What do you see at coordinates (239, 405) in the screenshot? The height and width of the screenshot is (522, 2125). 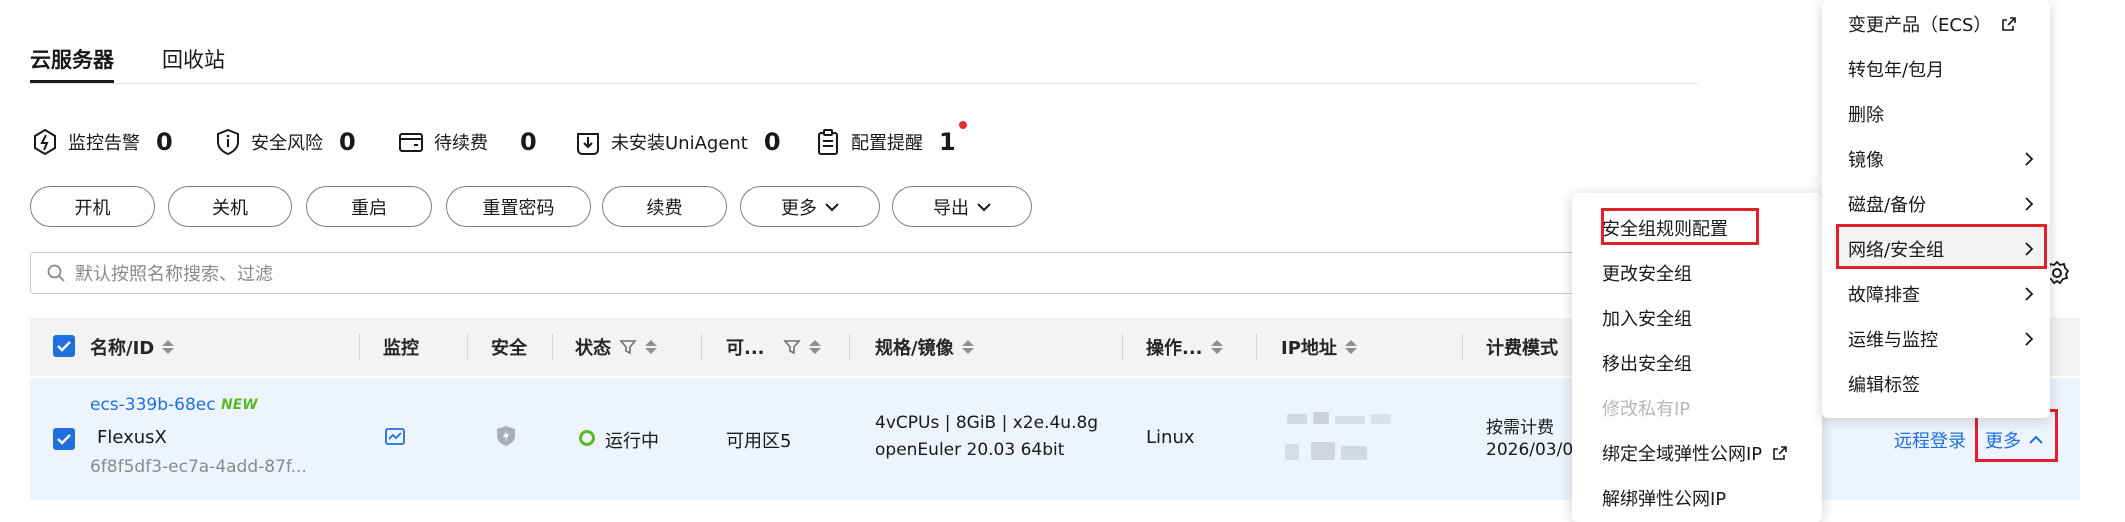 I see `new-badge: NEW` at bounding box center [239, 405].